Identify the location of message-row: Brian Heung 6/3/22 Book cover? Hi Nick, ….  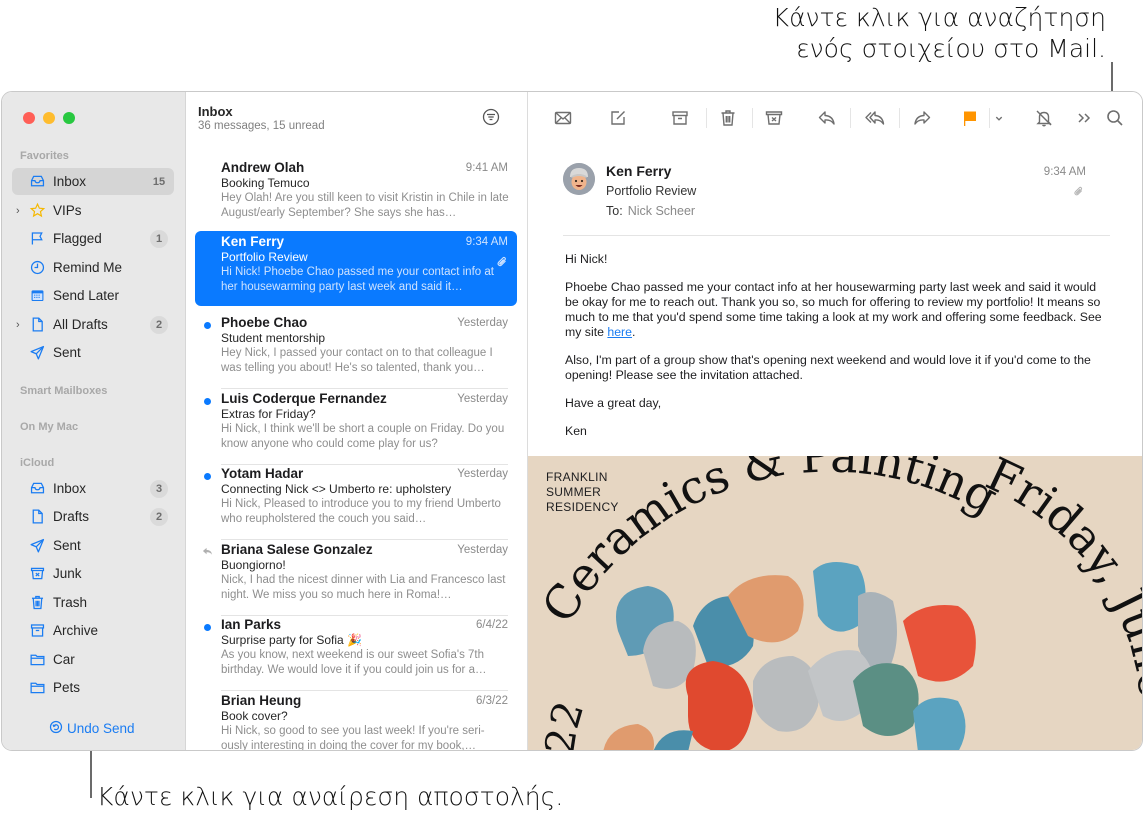
(356, 720).